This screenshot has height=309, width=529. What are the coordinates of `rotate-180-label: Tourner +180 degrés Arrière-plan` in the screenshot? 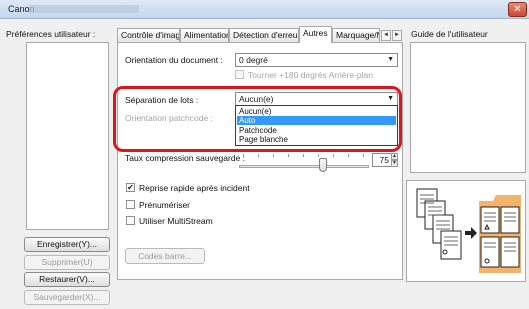 It's located at (310, 75).